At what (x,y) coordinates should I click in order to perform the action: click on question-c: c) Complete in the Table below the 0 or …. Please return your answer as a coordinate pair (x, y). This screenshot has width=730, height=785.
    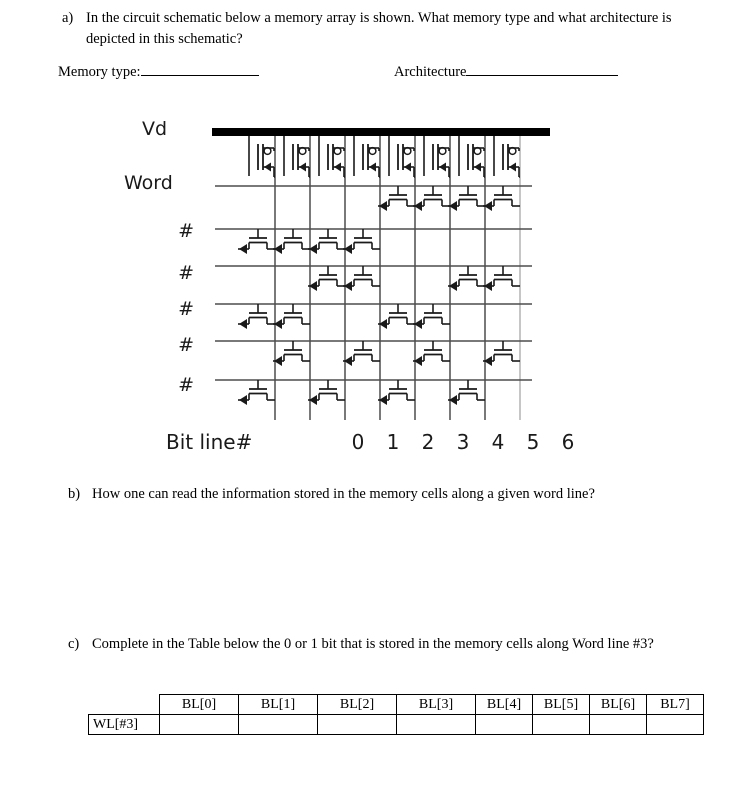
    Looking at the image, I should click on (373, 644).